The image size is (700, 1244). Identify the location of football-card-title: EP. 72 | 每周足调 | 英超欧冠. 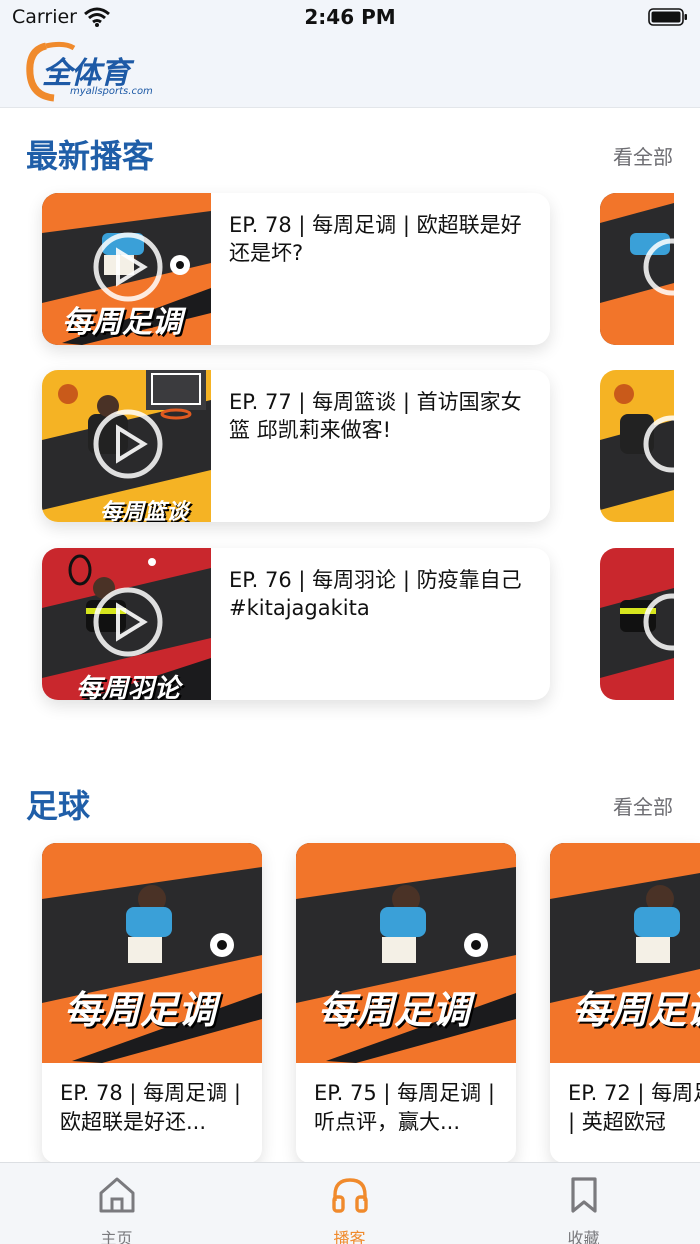
(634, 1107).